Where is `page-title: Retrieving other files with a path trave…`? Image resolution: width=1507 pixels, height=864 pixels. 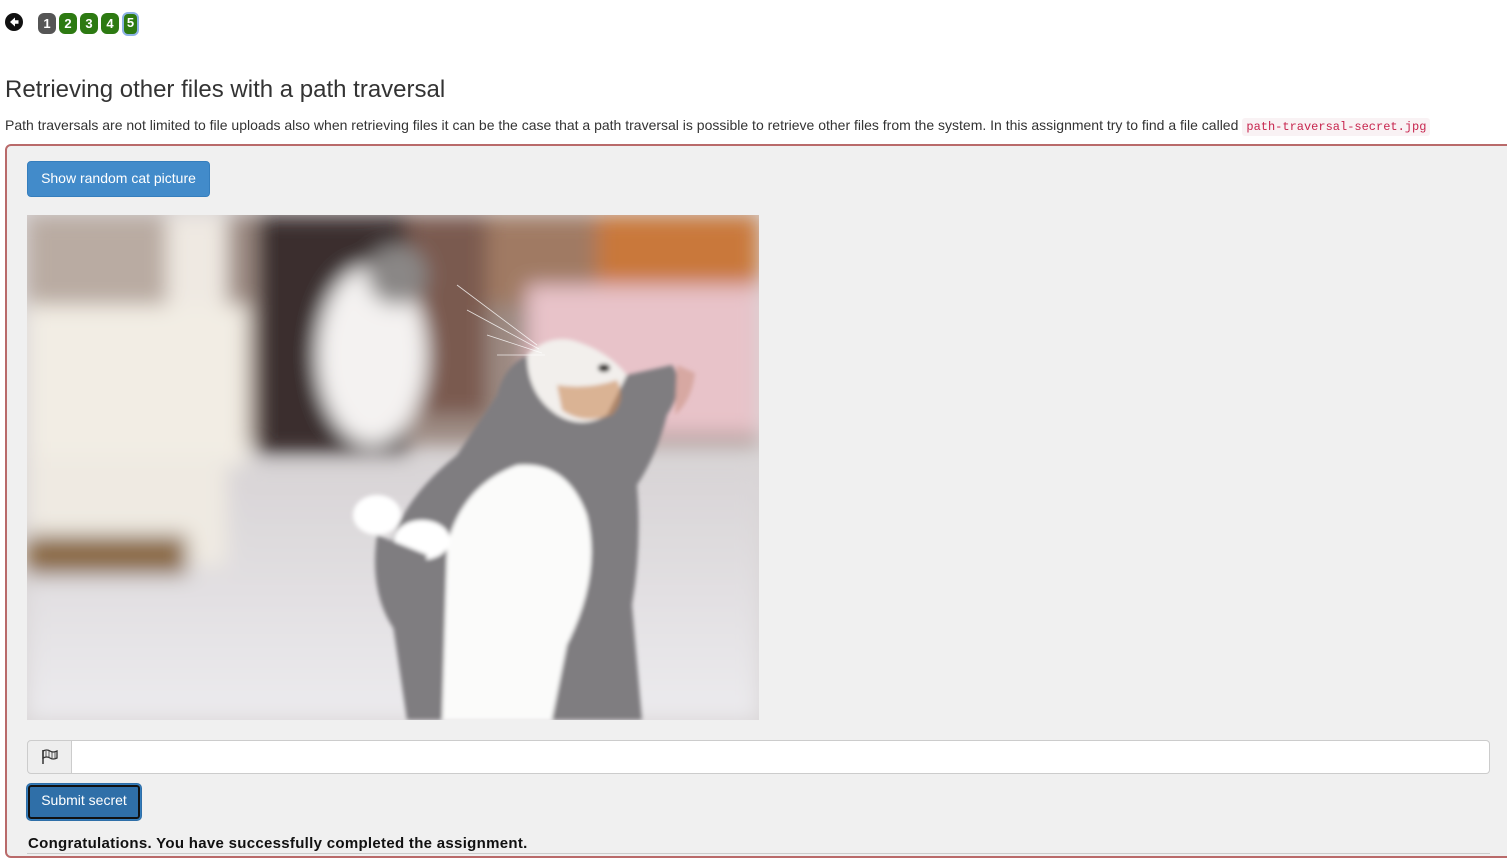
page-title: Retrieving other files with a path trave… is located at coordinates (225, 89).